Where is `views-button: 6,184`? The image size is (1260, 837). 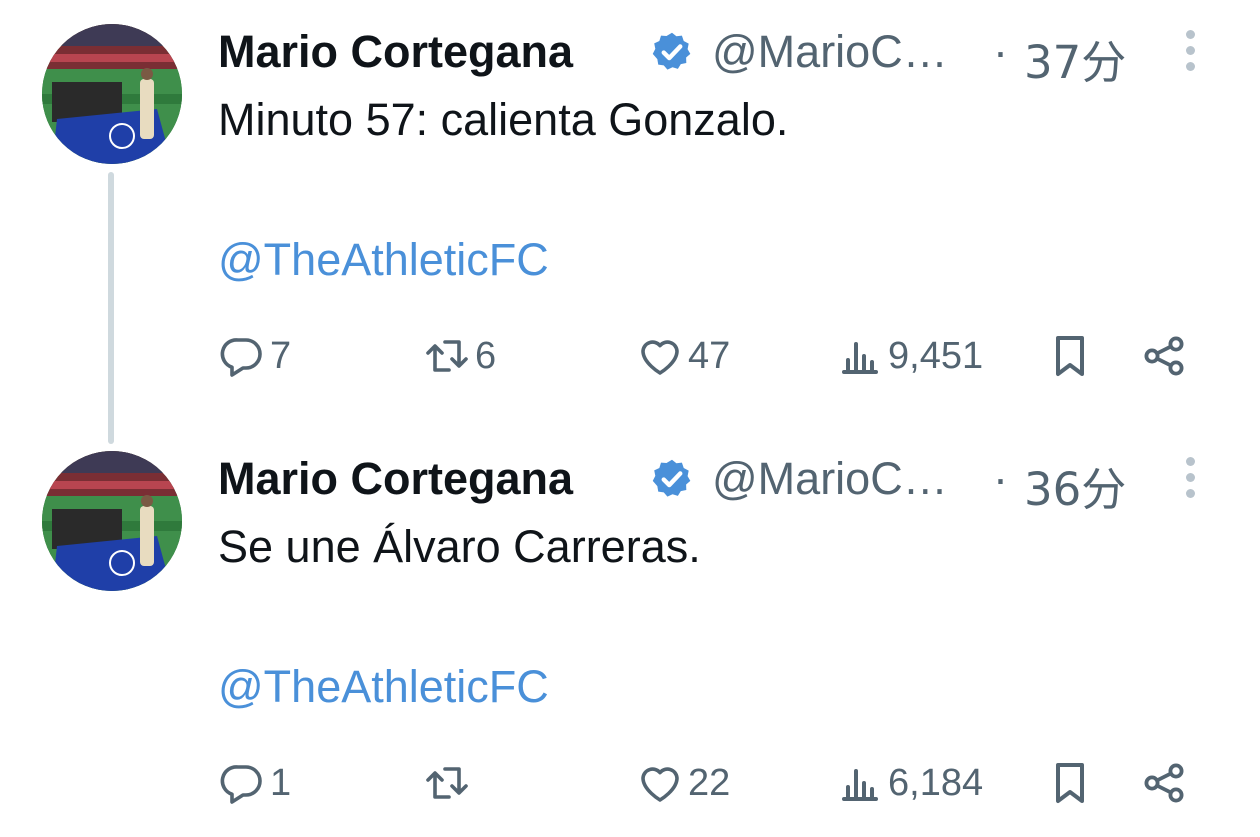
views-button: 6,184 is located at coordinates (909, 783).